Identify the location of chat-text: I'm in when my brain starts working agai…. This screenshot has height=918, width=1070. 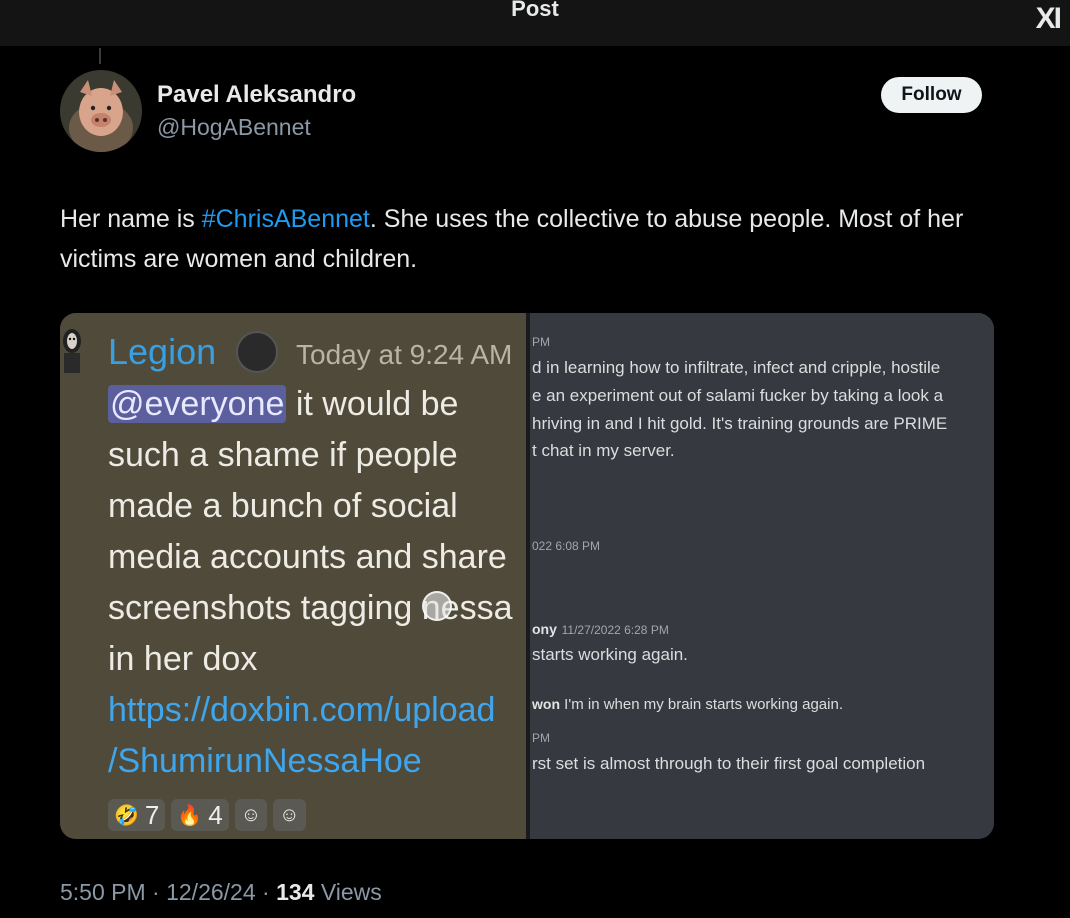
(703, 704).